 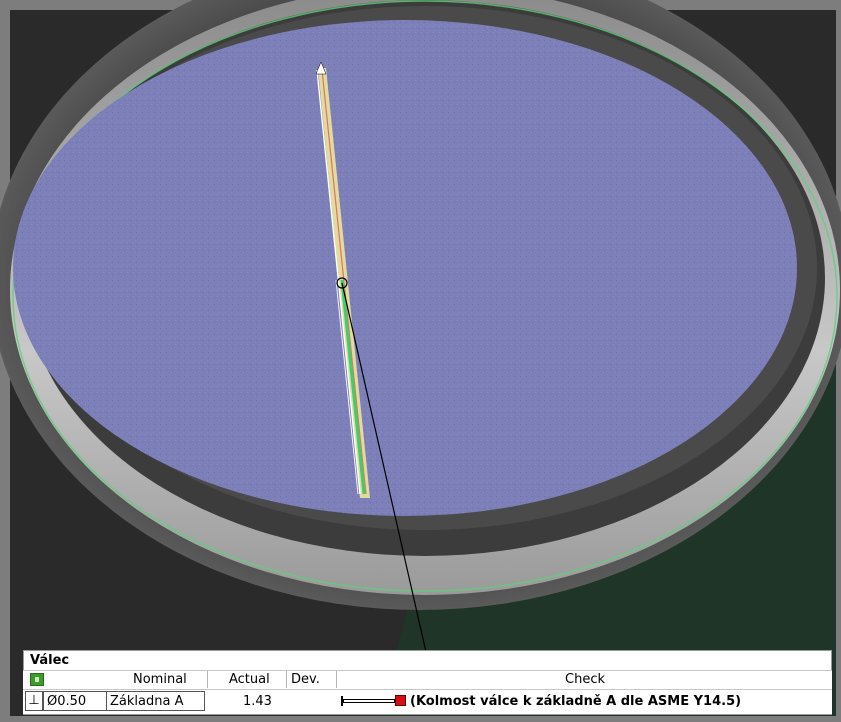 What do you see at coordinates (305, 679) in the screenshot?
I see `header-dev: Dev.` at bounding box center [305, 679].